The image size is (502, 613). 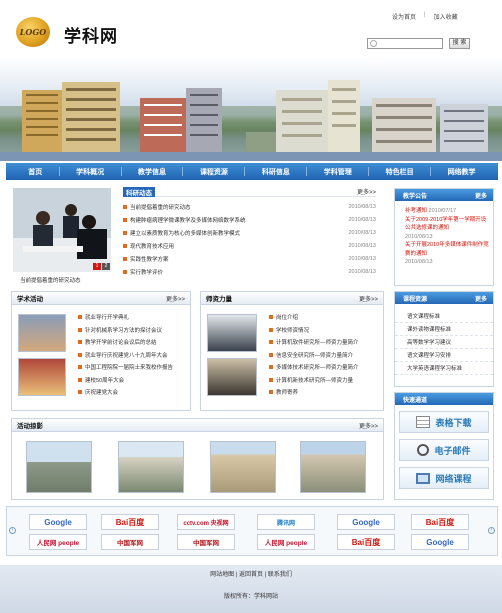 What do you see at coordinates (125, 318) in the screenshot?
I see `list-item: 就业导行开学典礼` at bounding box center [125, 318].